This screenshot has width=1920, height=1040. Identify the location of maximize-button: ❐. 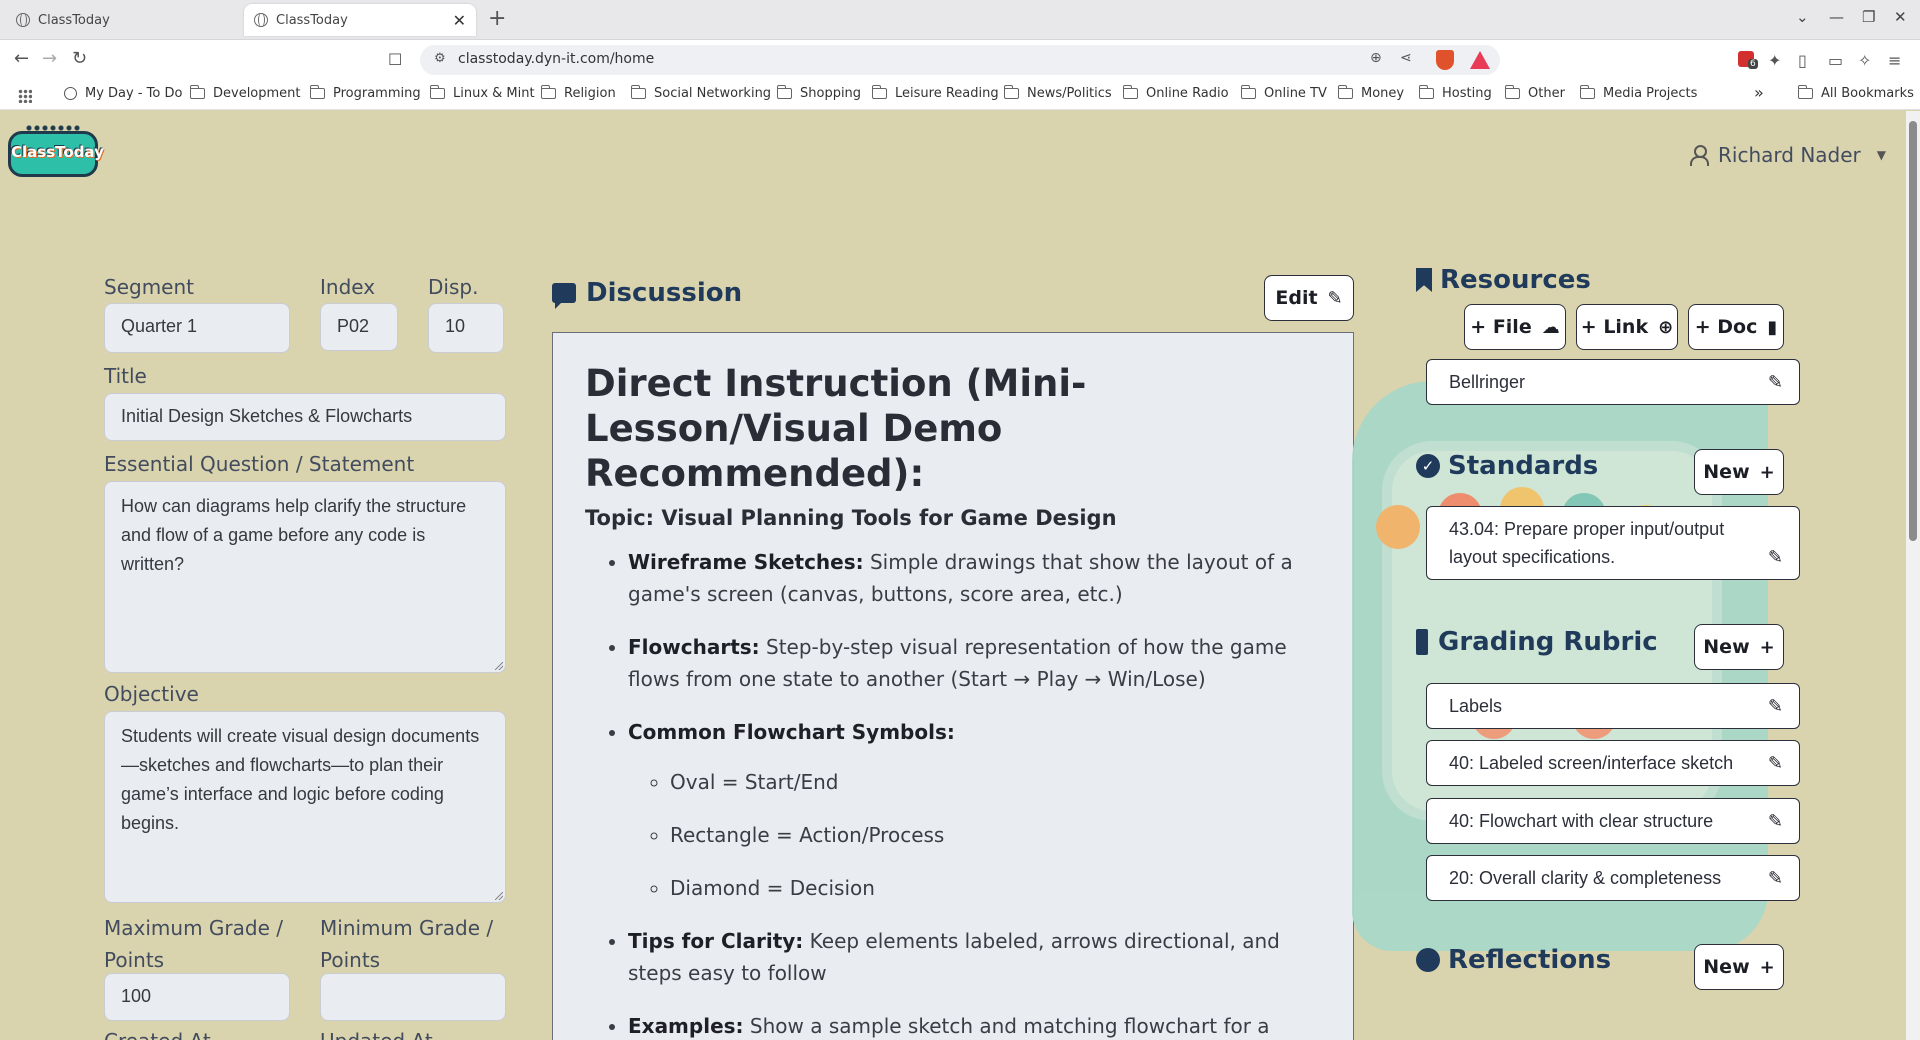
(1868, 17).